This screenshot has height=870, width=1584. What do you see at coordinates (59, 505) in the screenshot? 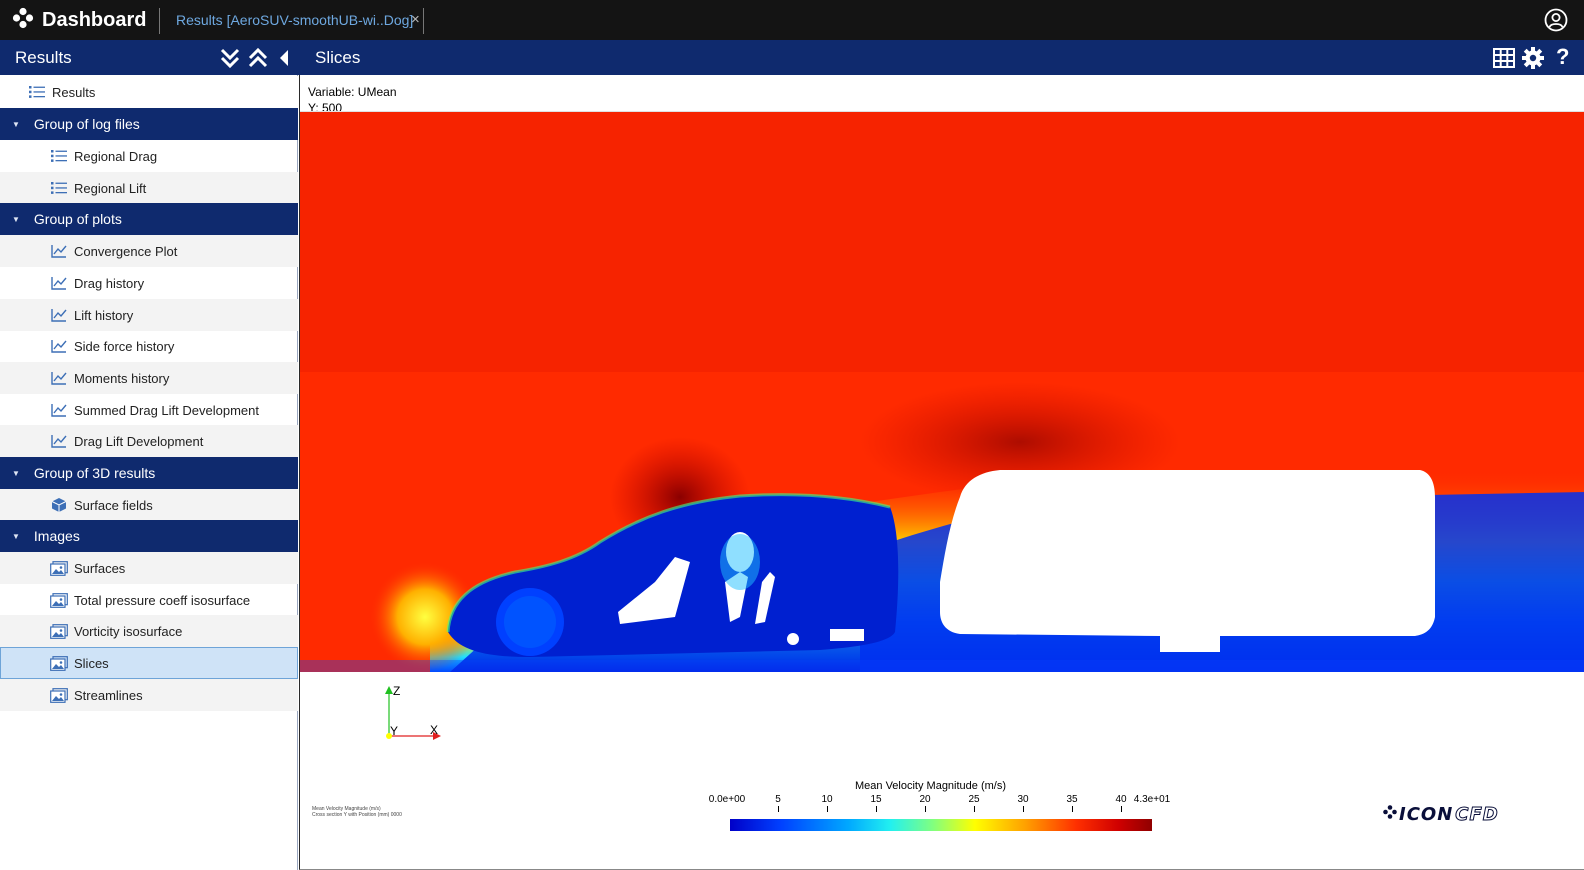
I see `cube-icon` at bounding box center [59, 505].